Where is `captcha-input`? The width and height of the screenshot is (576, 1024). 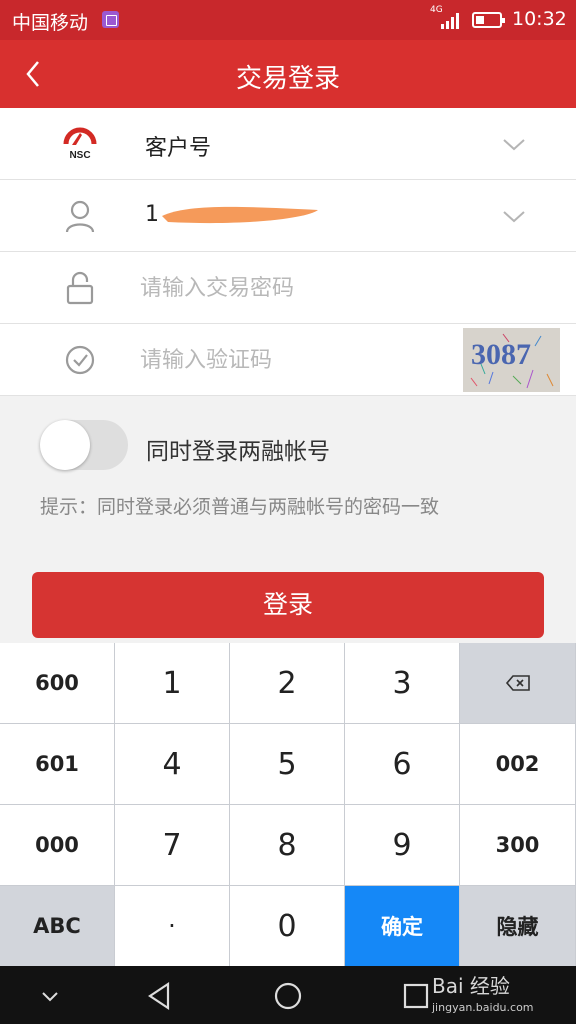 captcha-input is located at coordinates (290, 360).